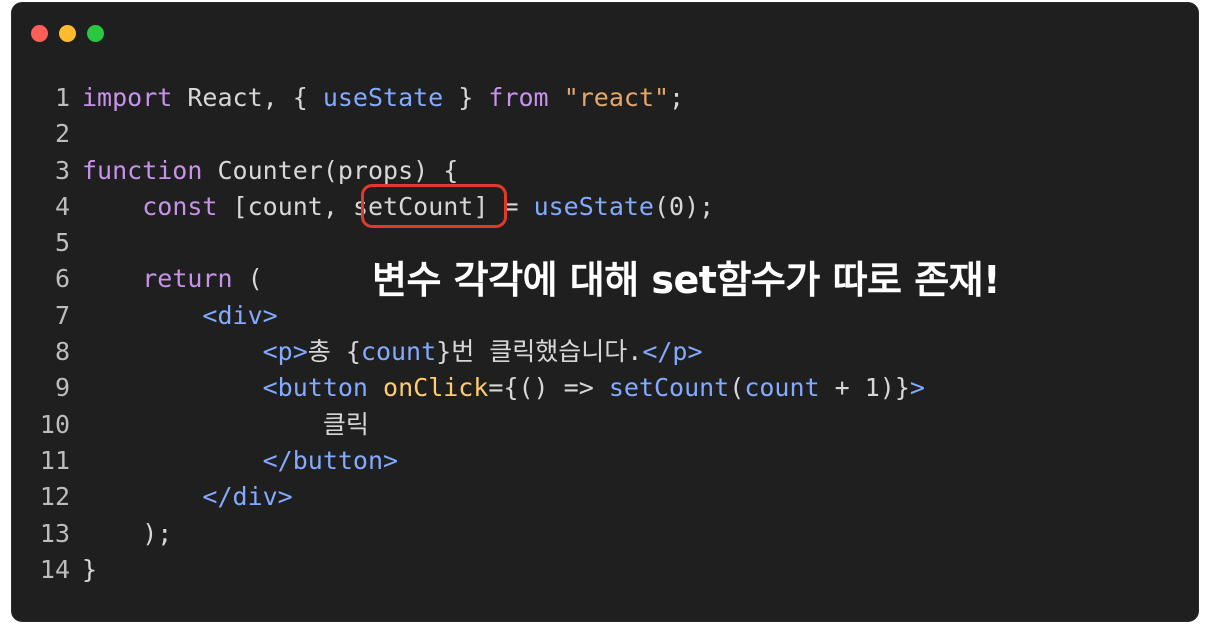  I want to click on close-button, so click(39, 33).